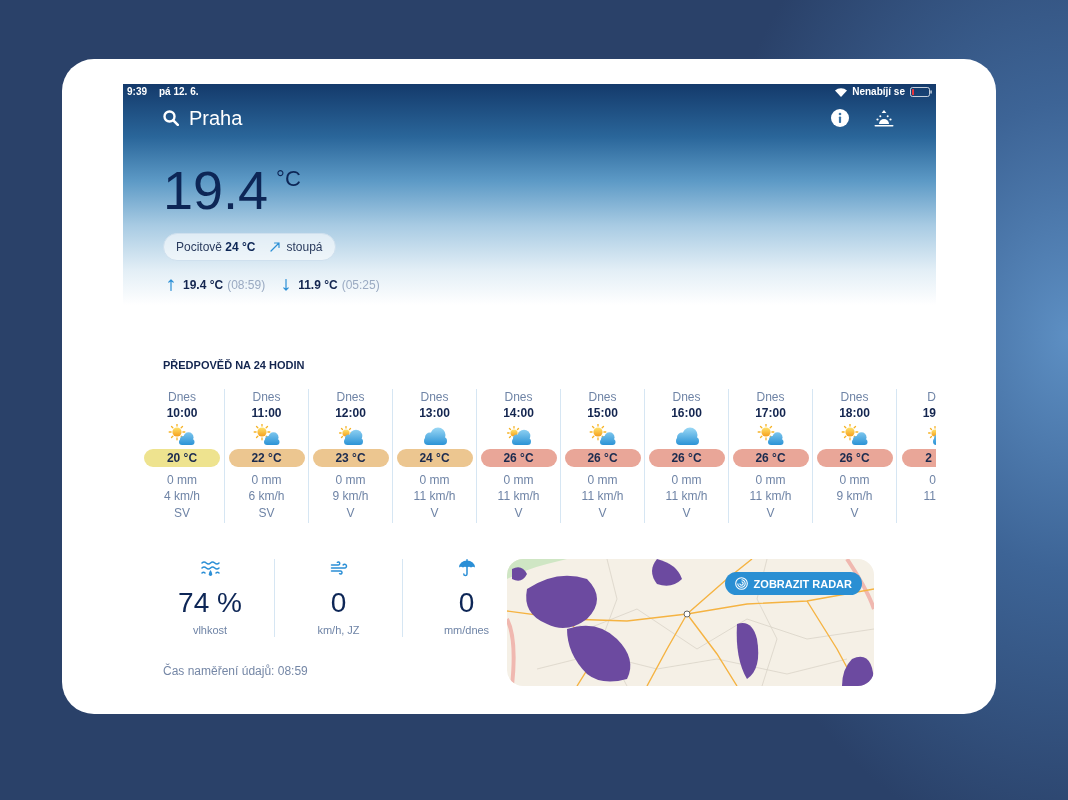 This screenshot has height=800, width=1068. I want to click on max-temperature: 19.4 °C, so click(203, 285).